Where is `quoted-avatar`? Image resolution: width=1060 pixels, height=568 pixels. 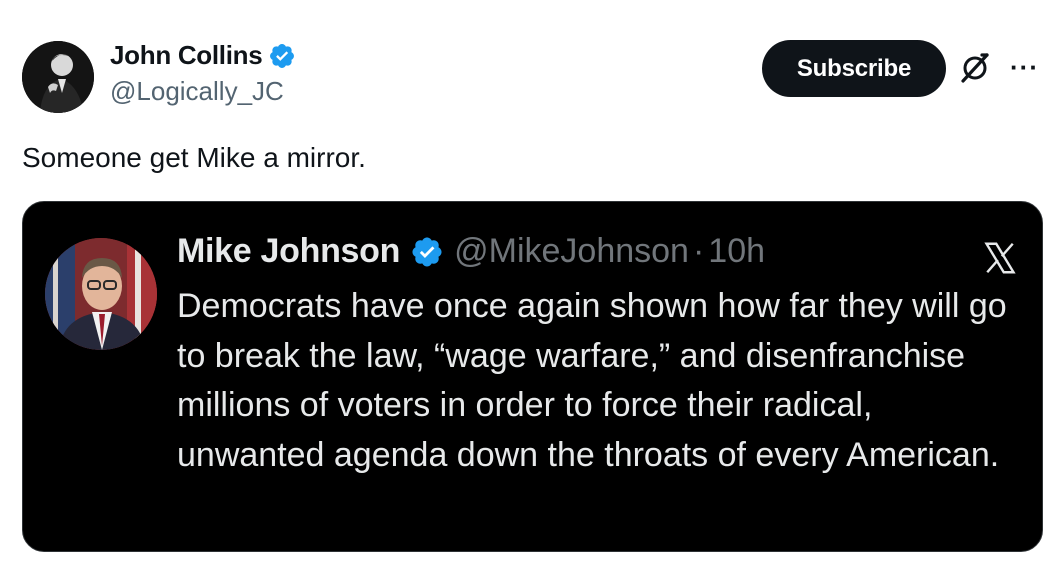 quoted-avatar is located at coordinates (101, 294).